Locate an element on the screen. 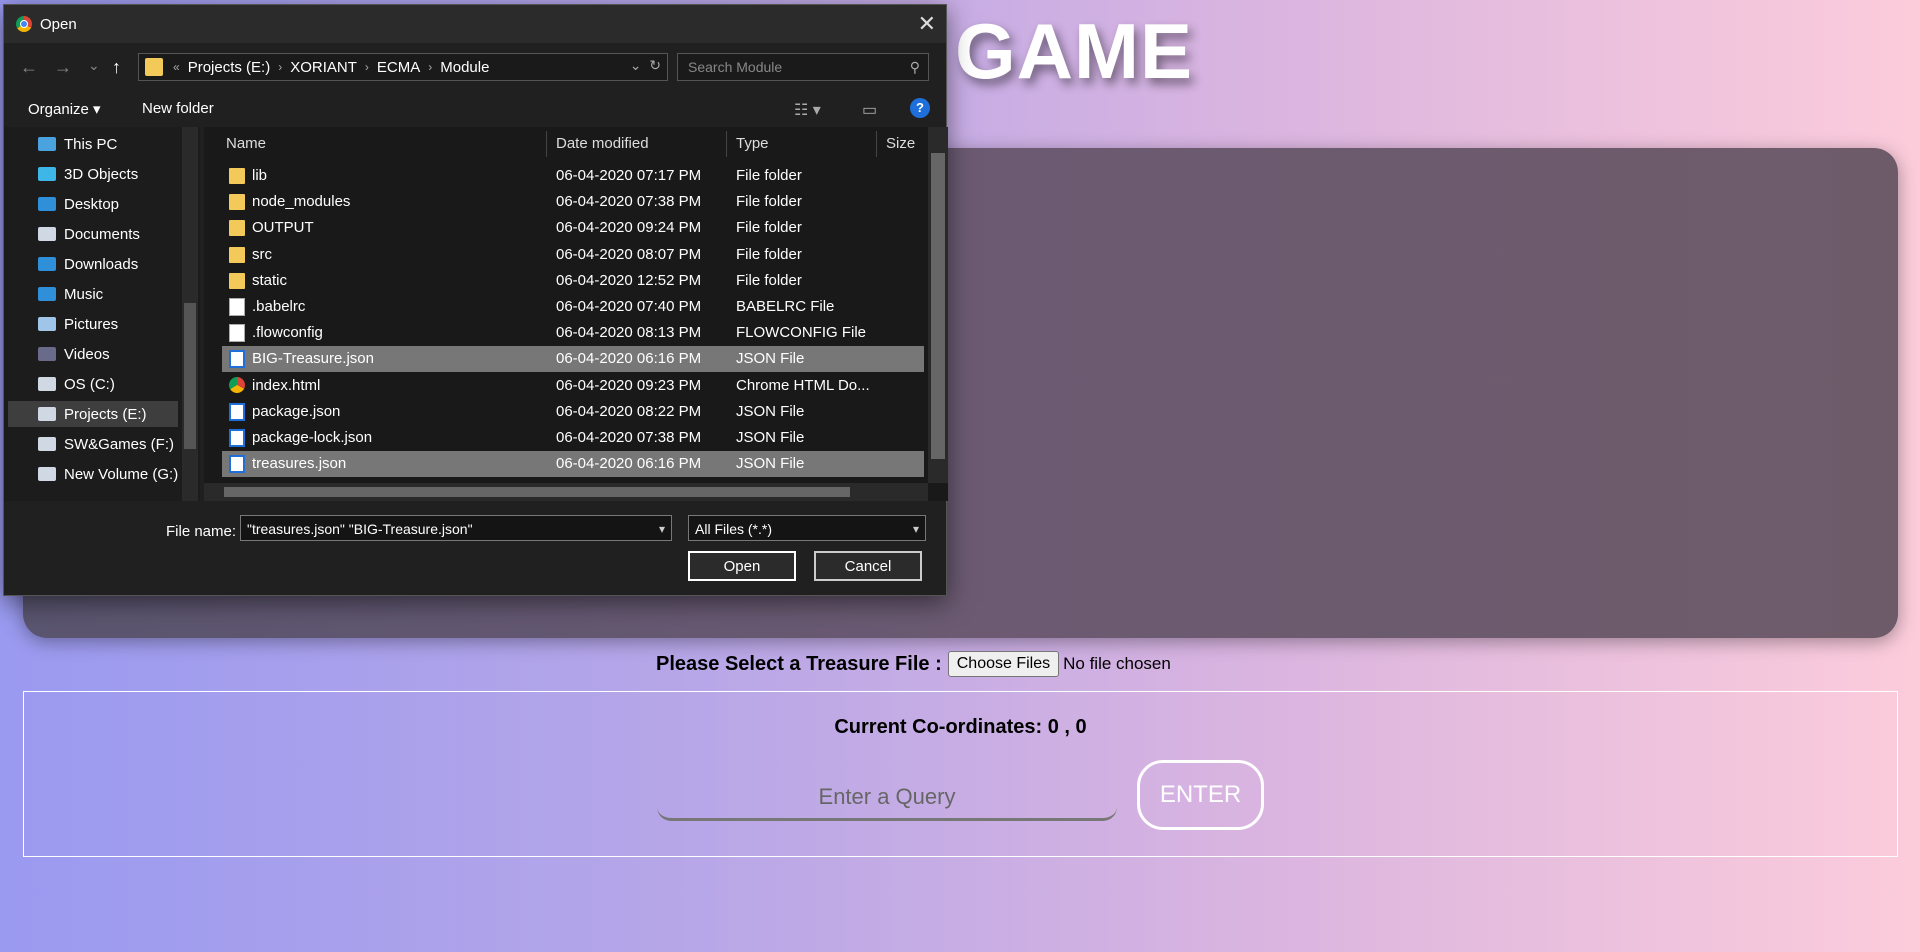 Image resolution: width=1920 pixels, height=952 pixels. nav-item-label: Downloads is located at coordinates (101, 264).